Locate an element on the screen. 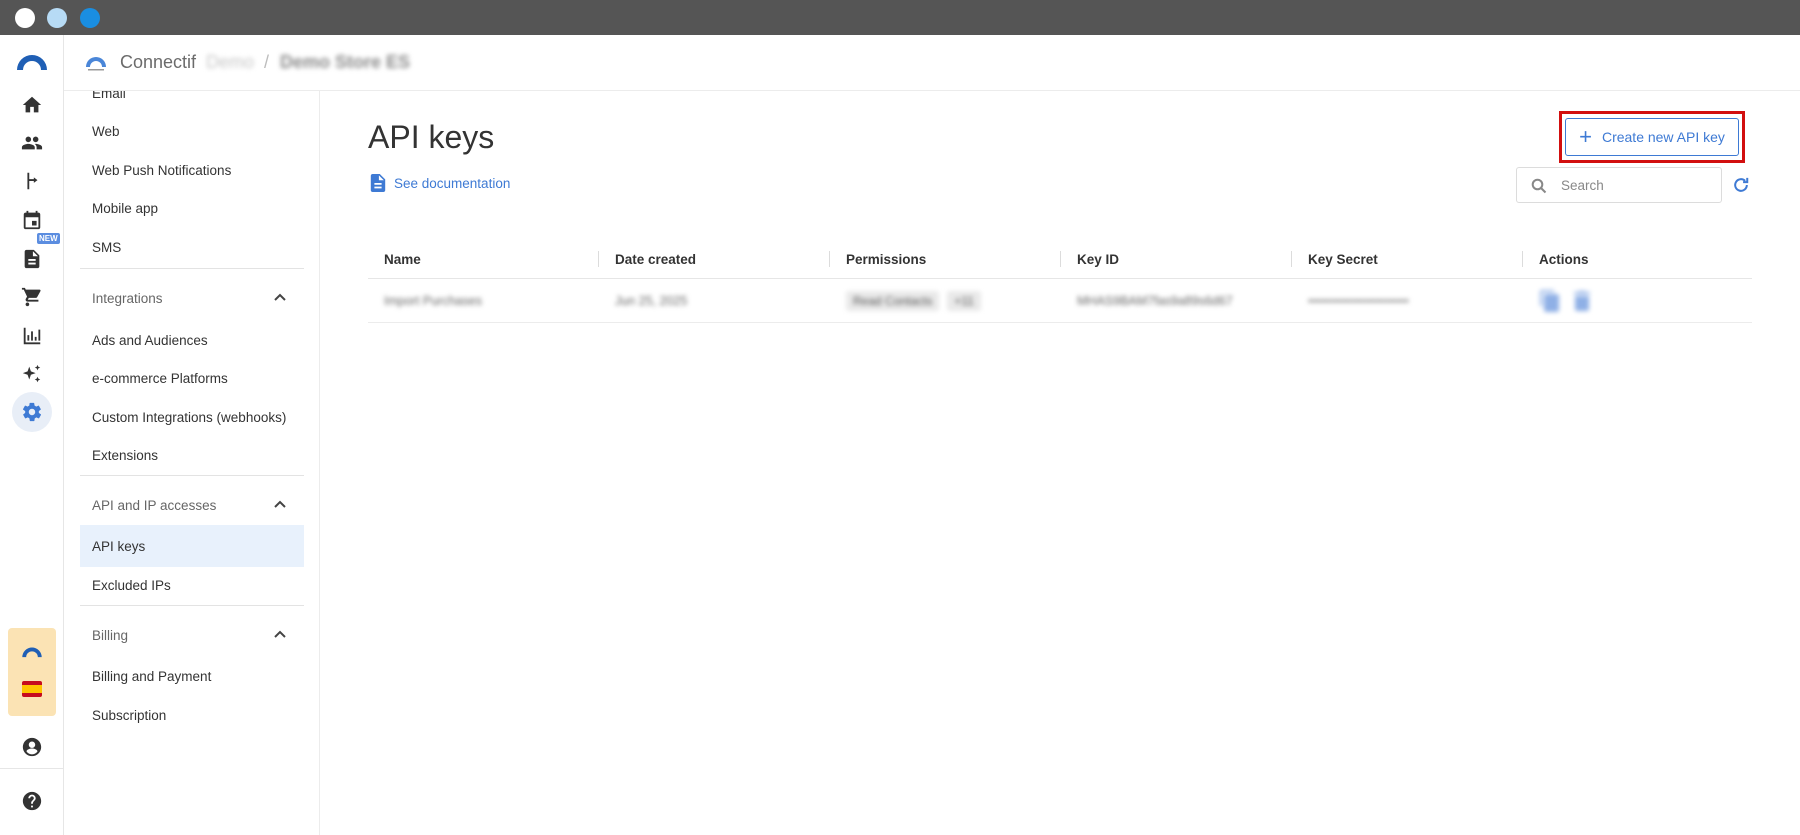  content-icon is located at coordinates (32, 259).